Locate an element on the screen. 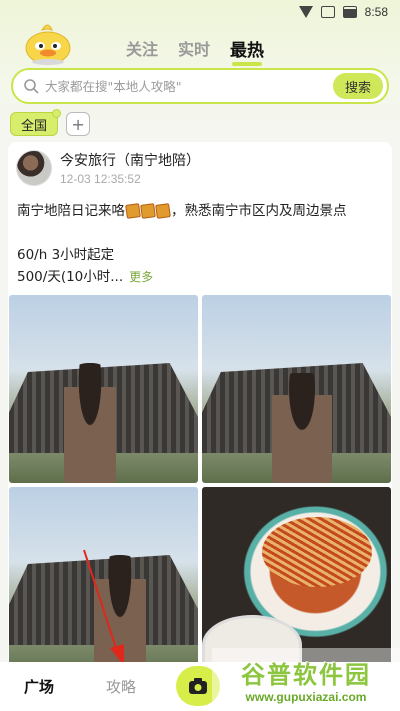 The width and height of the screenshot is (400, 711). add-region-button: + is located at coordinates (78, 124).